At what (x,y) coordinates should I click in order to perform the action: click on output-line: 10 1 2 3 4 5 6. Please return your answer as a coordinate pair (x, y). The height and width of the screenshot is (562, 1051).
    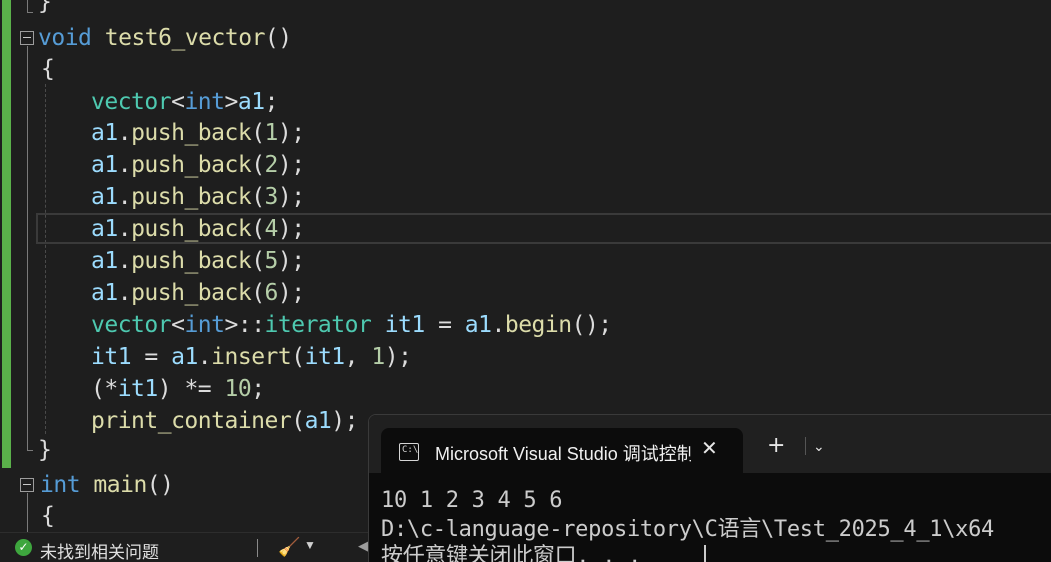
    Looking at the image, I should click on (472, 500).